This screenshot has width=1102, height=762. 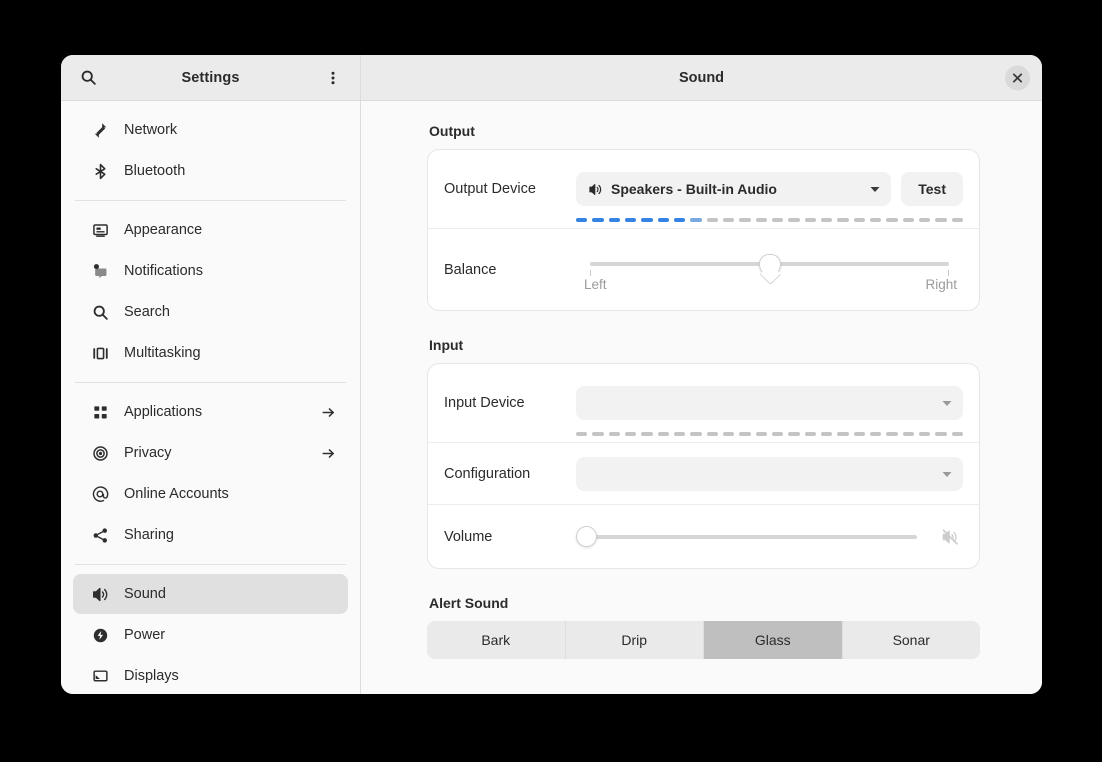 What do you see at coordinates (163, 230) in the screenshot?
I see `sidebar-item-label: Appearance` at bounding box center [163, 230].